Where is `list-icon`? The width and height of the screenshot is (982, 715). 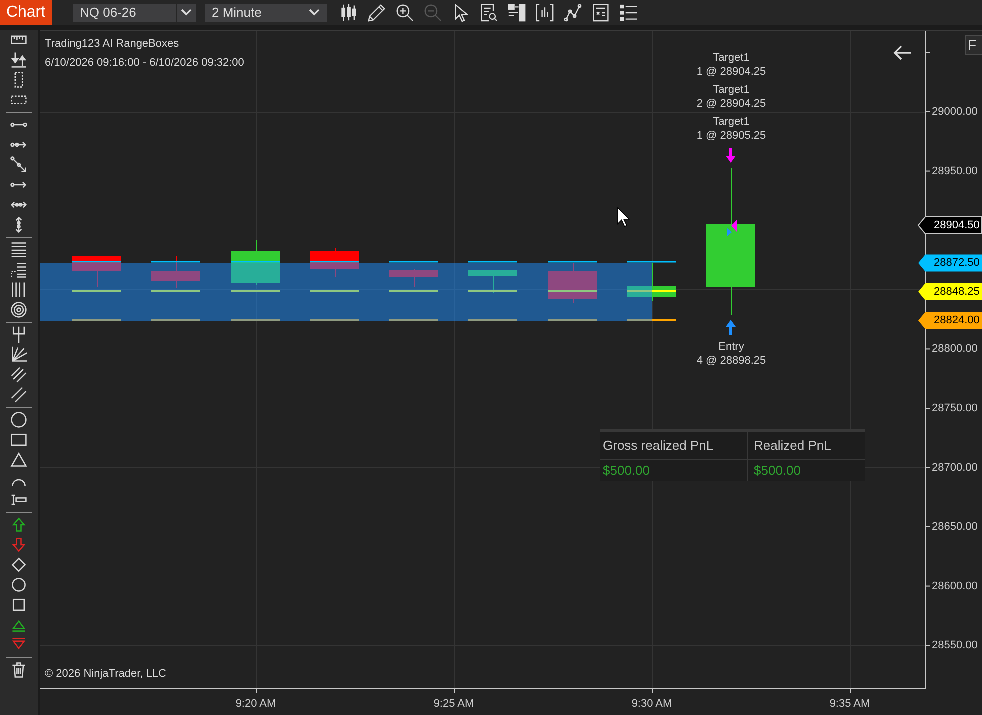 list-icon is located at coordinates (629, 13).